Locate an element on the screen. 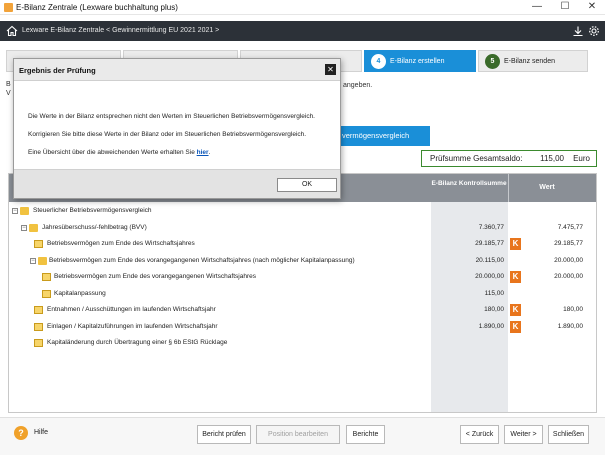 This screenshot has width=605, height=455. ok-button: OK is located at coordinates (307, 185).